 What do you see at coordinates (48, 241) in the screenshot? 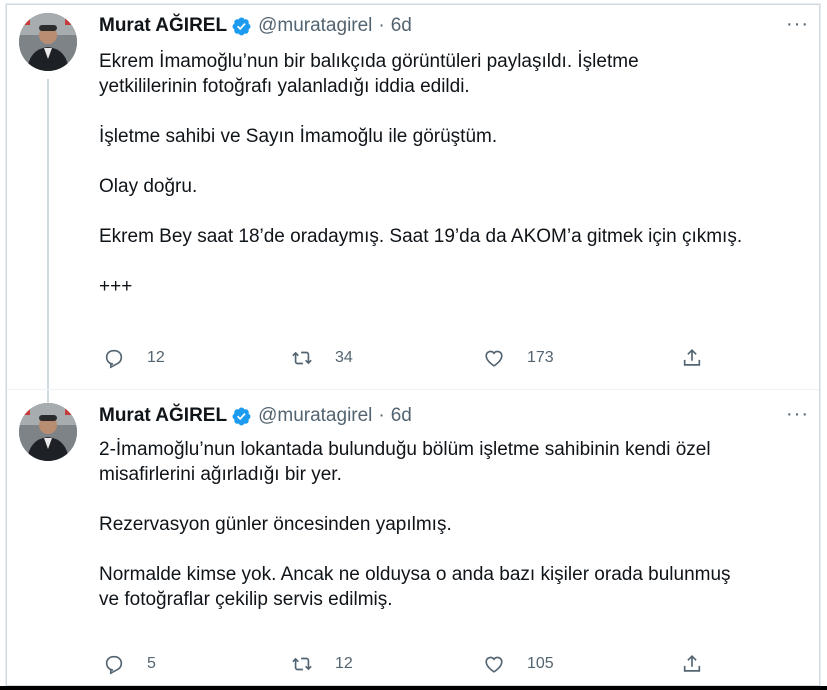
I see `thread-connector-line` at bounding box center [48, 241].